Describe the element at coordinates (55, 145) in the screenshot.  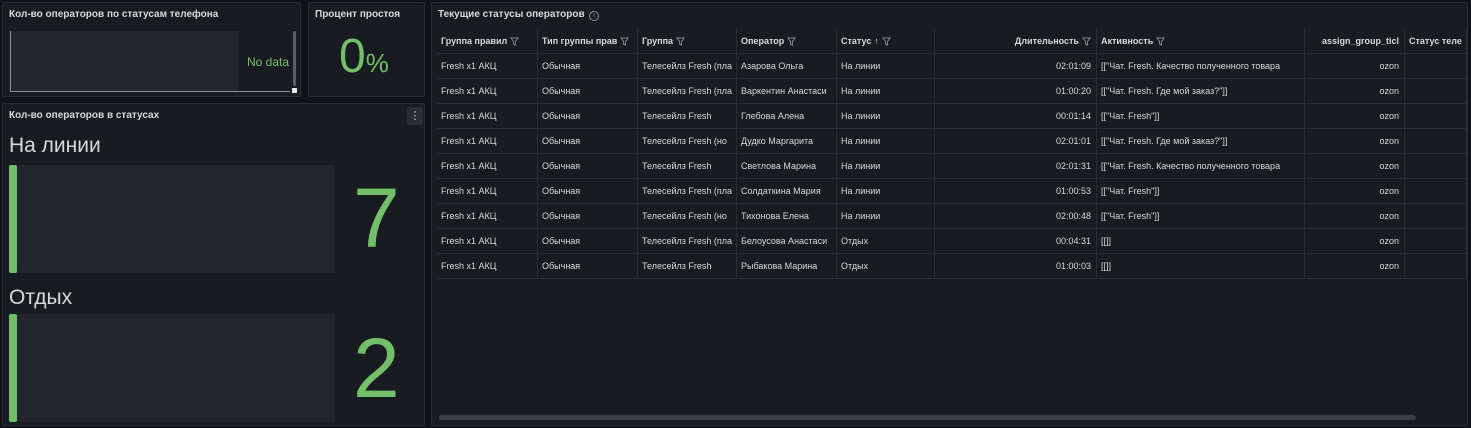
I see `stat-label-online: На линии` at that location.